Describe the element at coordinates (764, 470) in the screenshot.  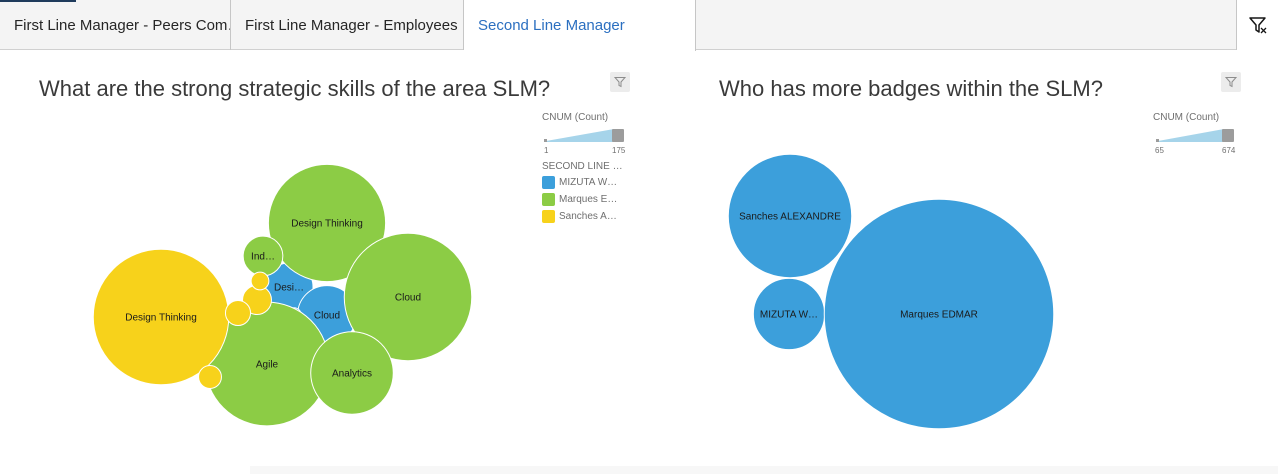
I see `footer-divider` at that location.